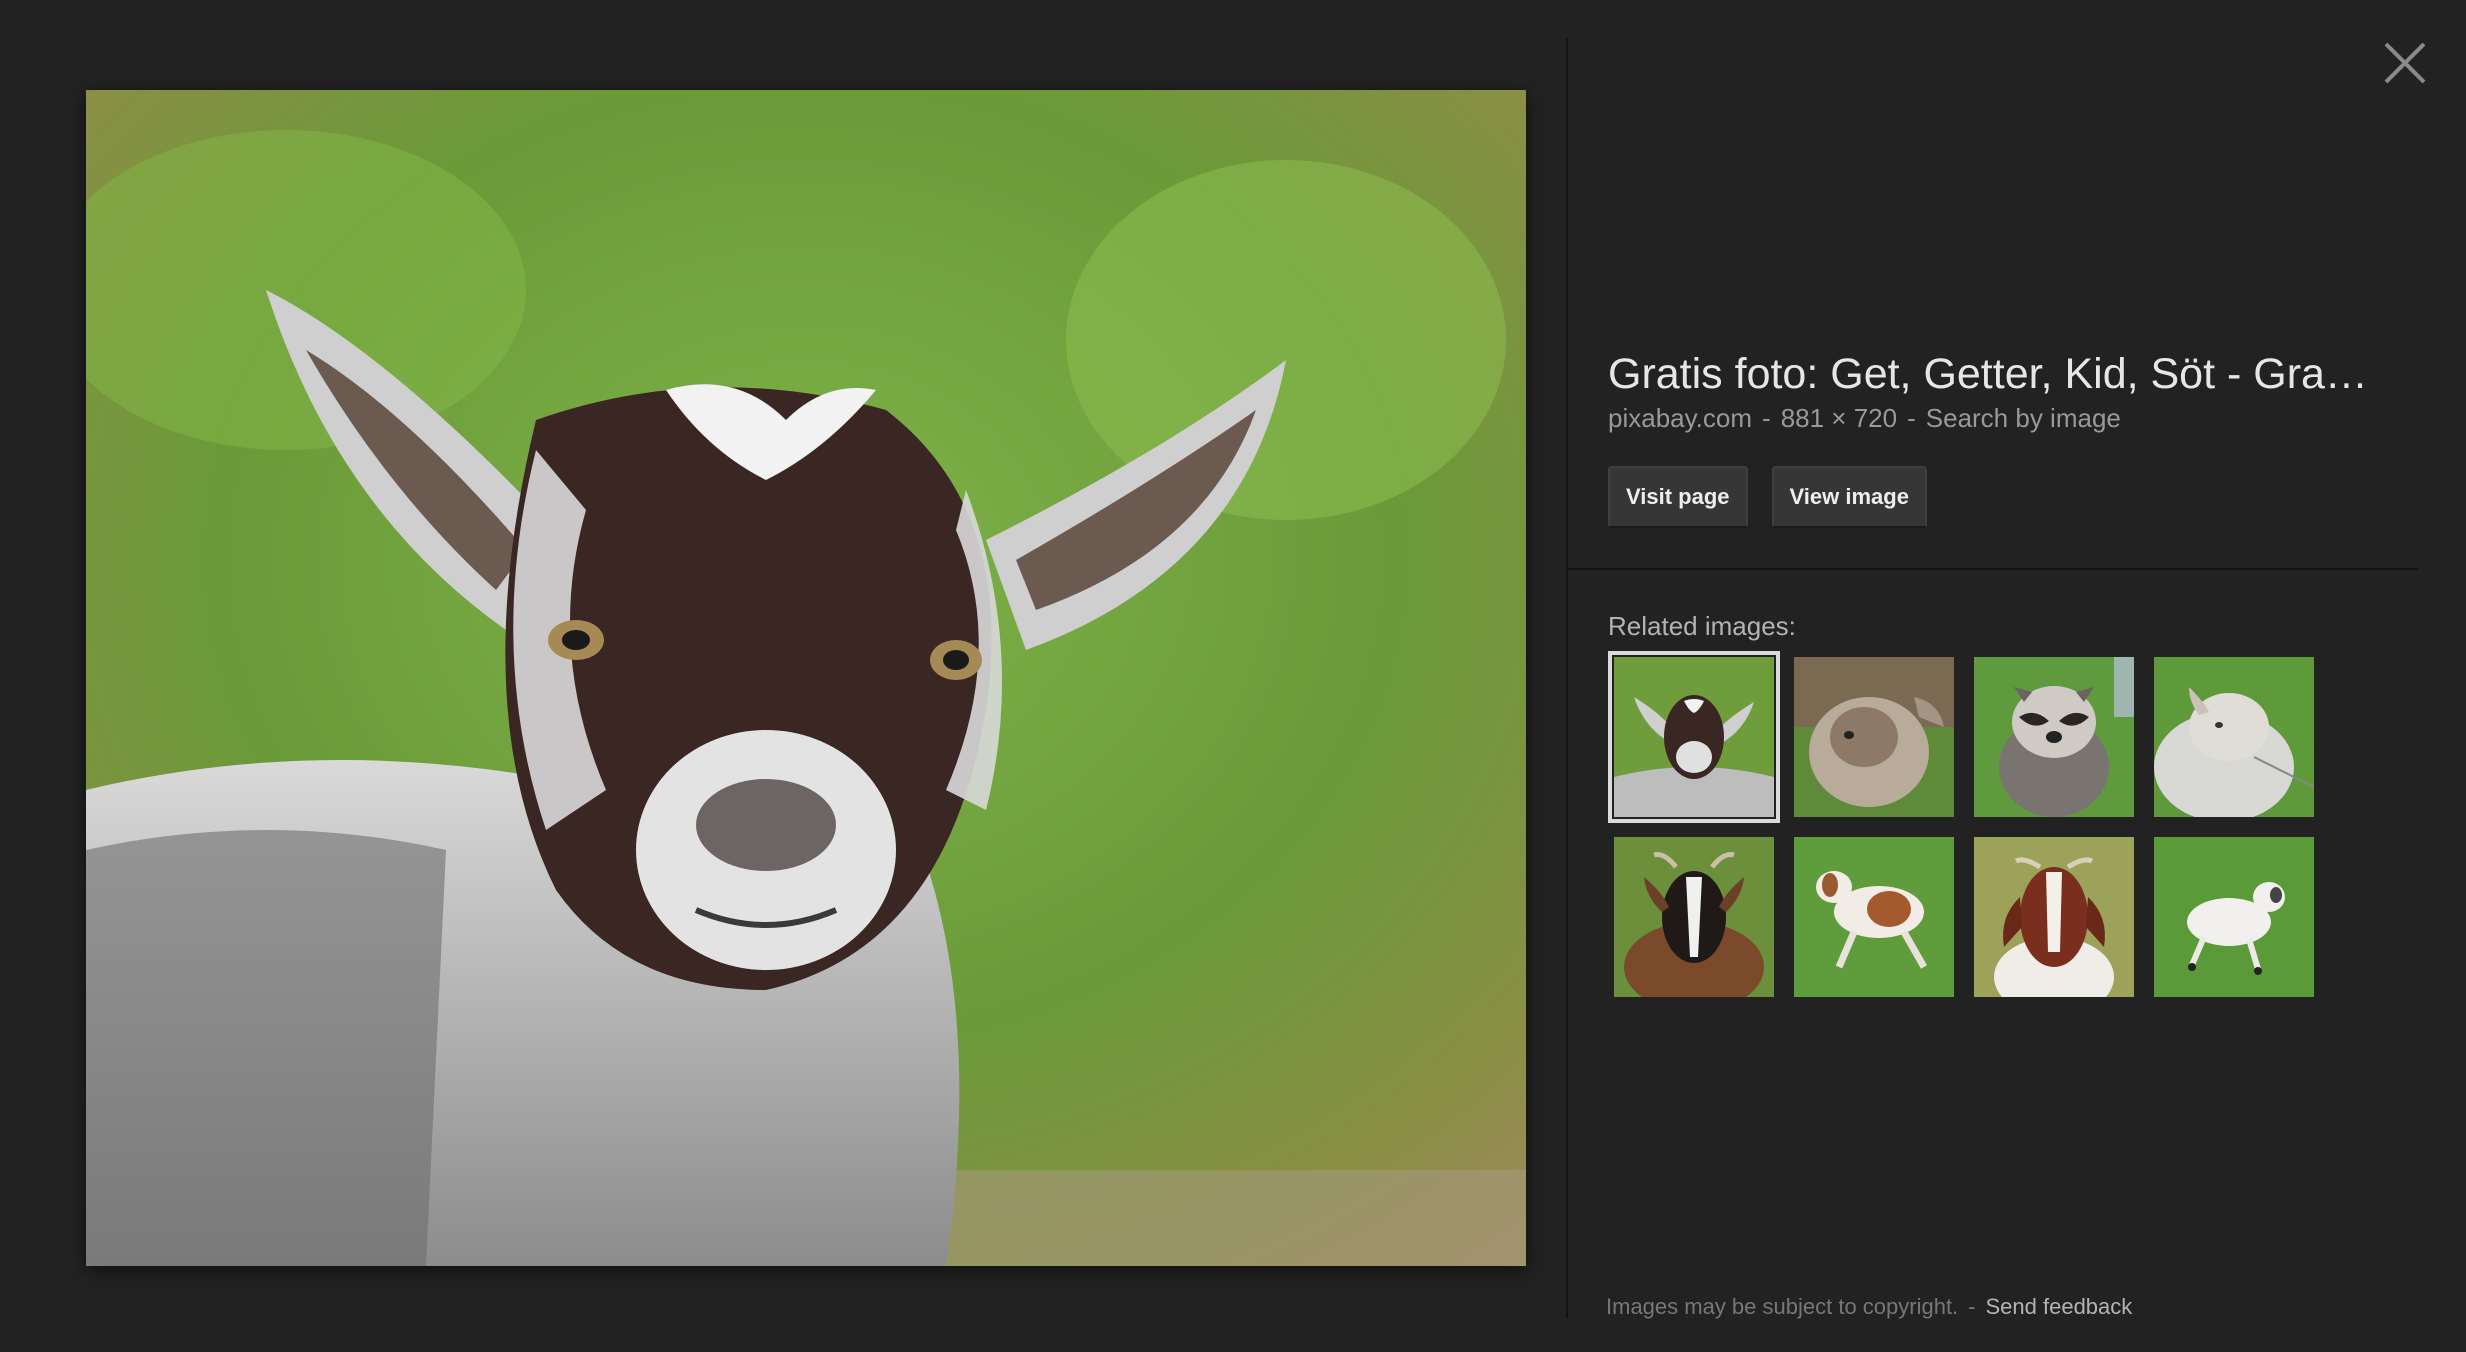 The width and height of the screenshot is (2466, 1352). Describe the element at coordinates (1567, 678) in the screenshot. I see `panel-divider` at that location.